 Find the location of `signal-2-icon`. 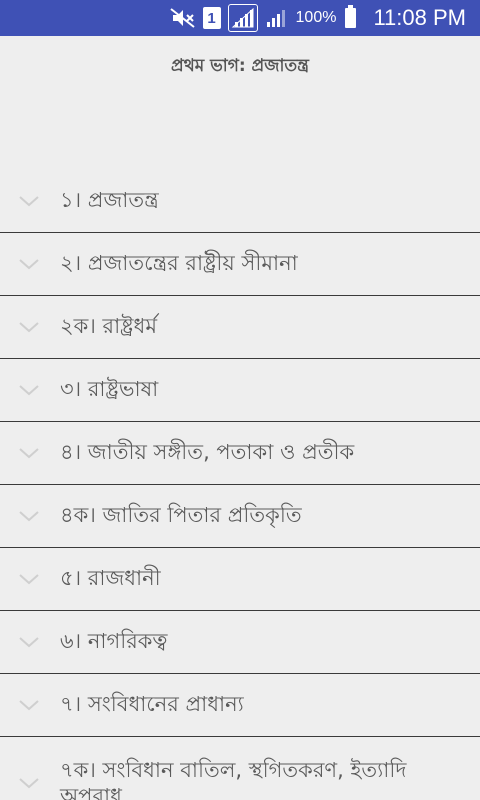

signal-2-icon is located at coordinates (277, 18).